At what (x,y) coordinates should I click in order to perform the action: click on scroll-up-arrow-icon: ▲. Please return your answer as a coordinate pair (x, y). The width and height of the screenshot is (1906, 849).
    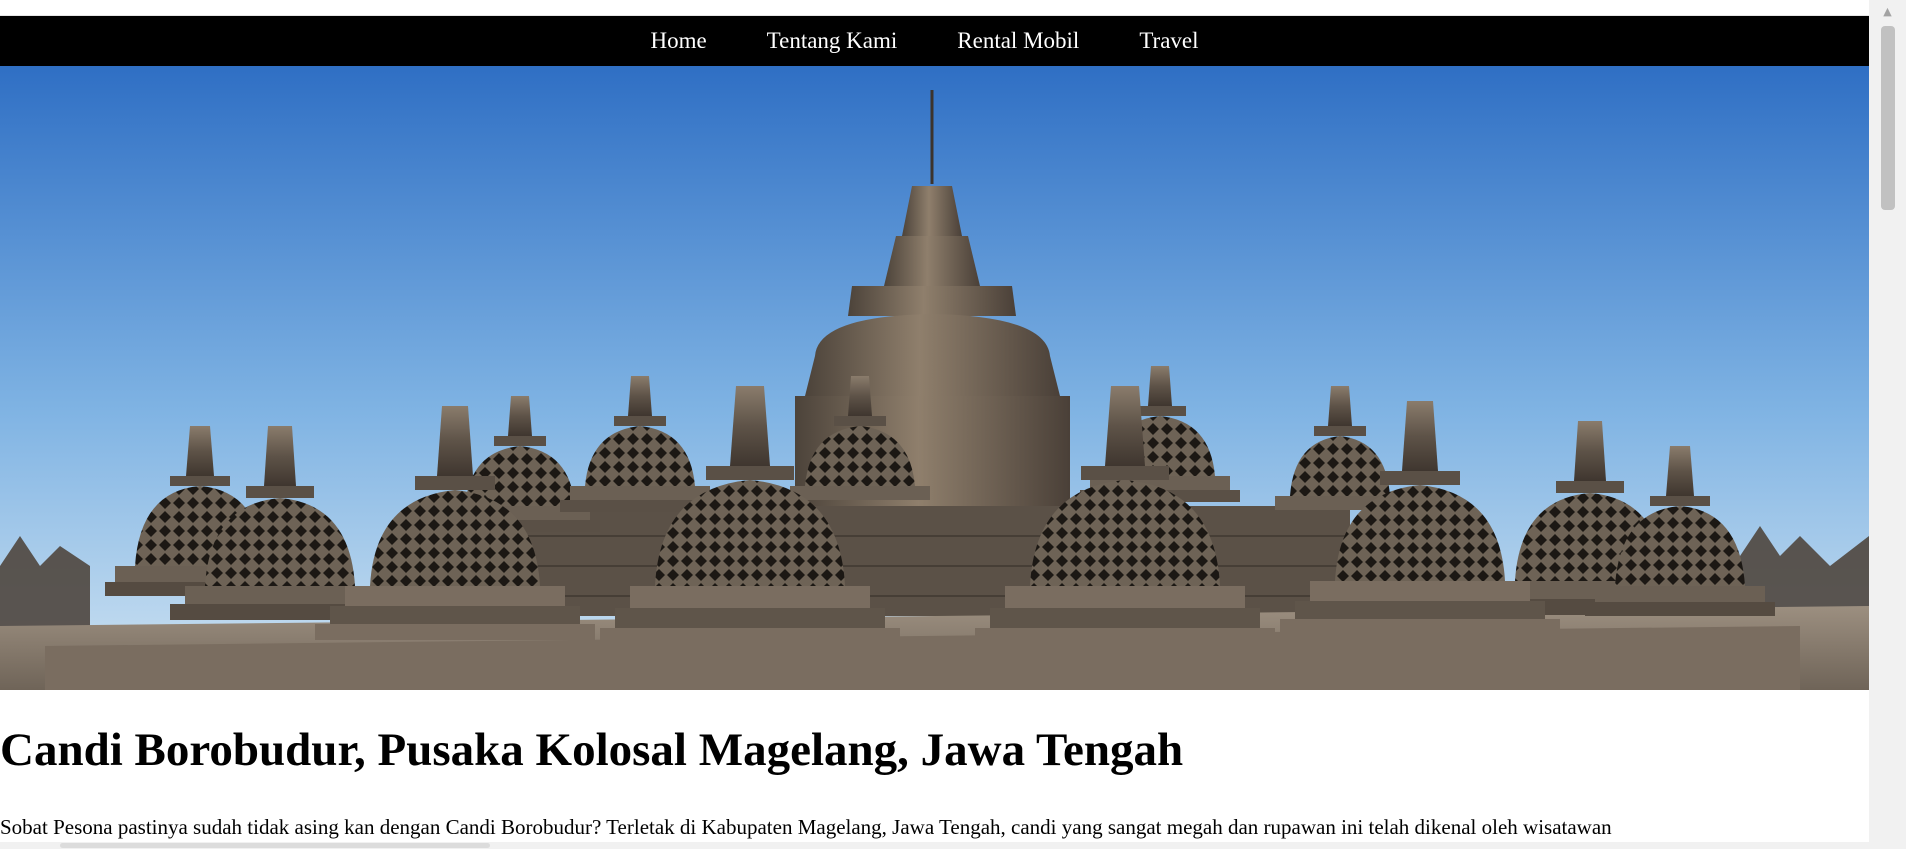
    Looking at the image, I should click on (1887, 11).